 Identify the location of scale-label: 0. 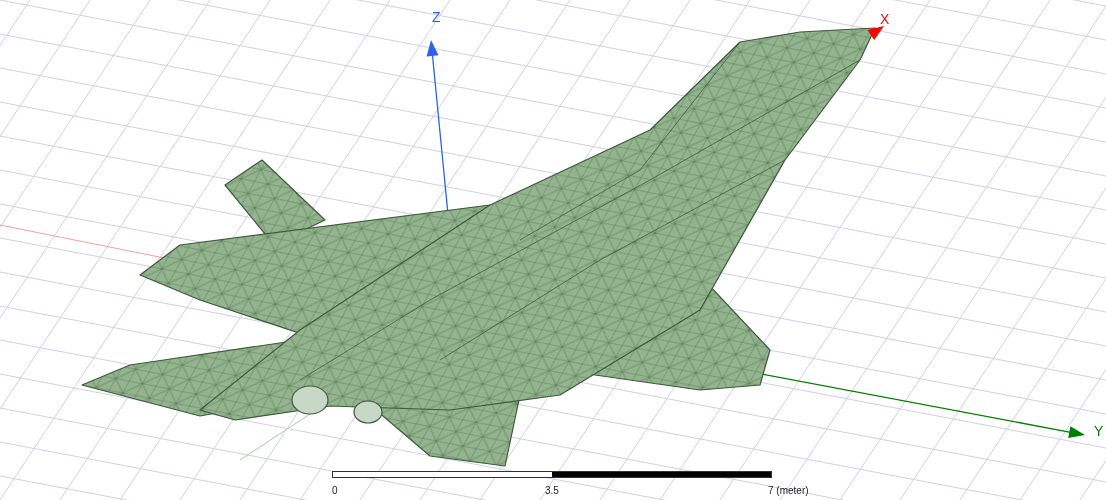
(335, 490).